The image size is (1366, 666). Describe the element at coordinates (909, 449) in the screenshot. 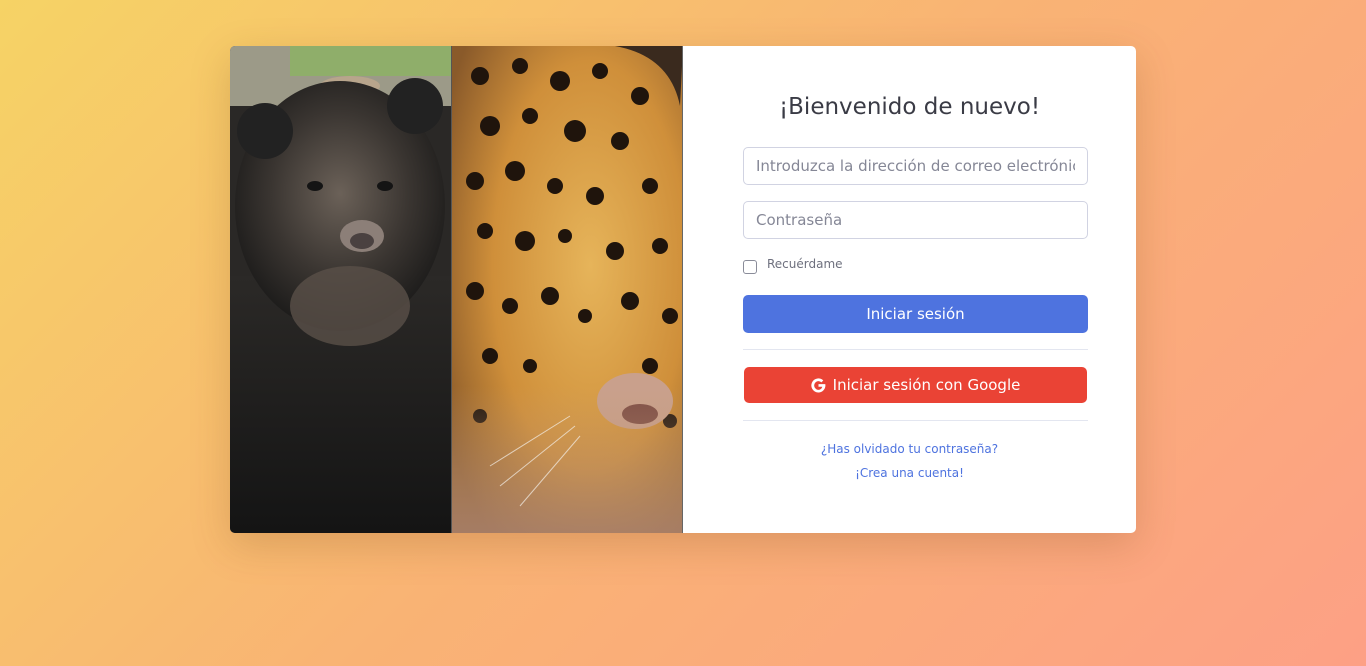

I see `forgot-password-link: ¿Has olvidado tu contraseña?` at that location.